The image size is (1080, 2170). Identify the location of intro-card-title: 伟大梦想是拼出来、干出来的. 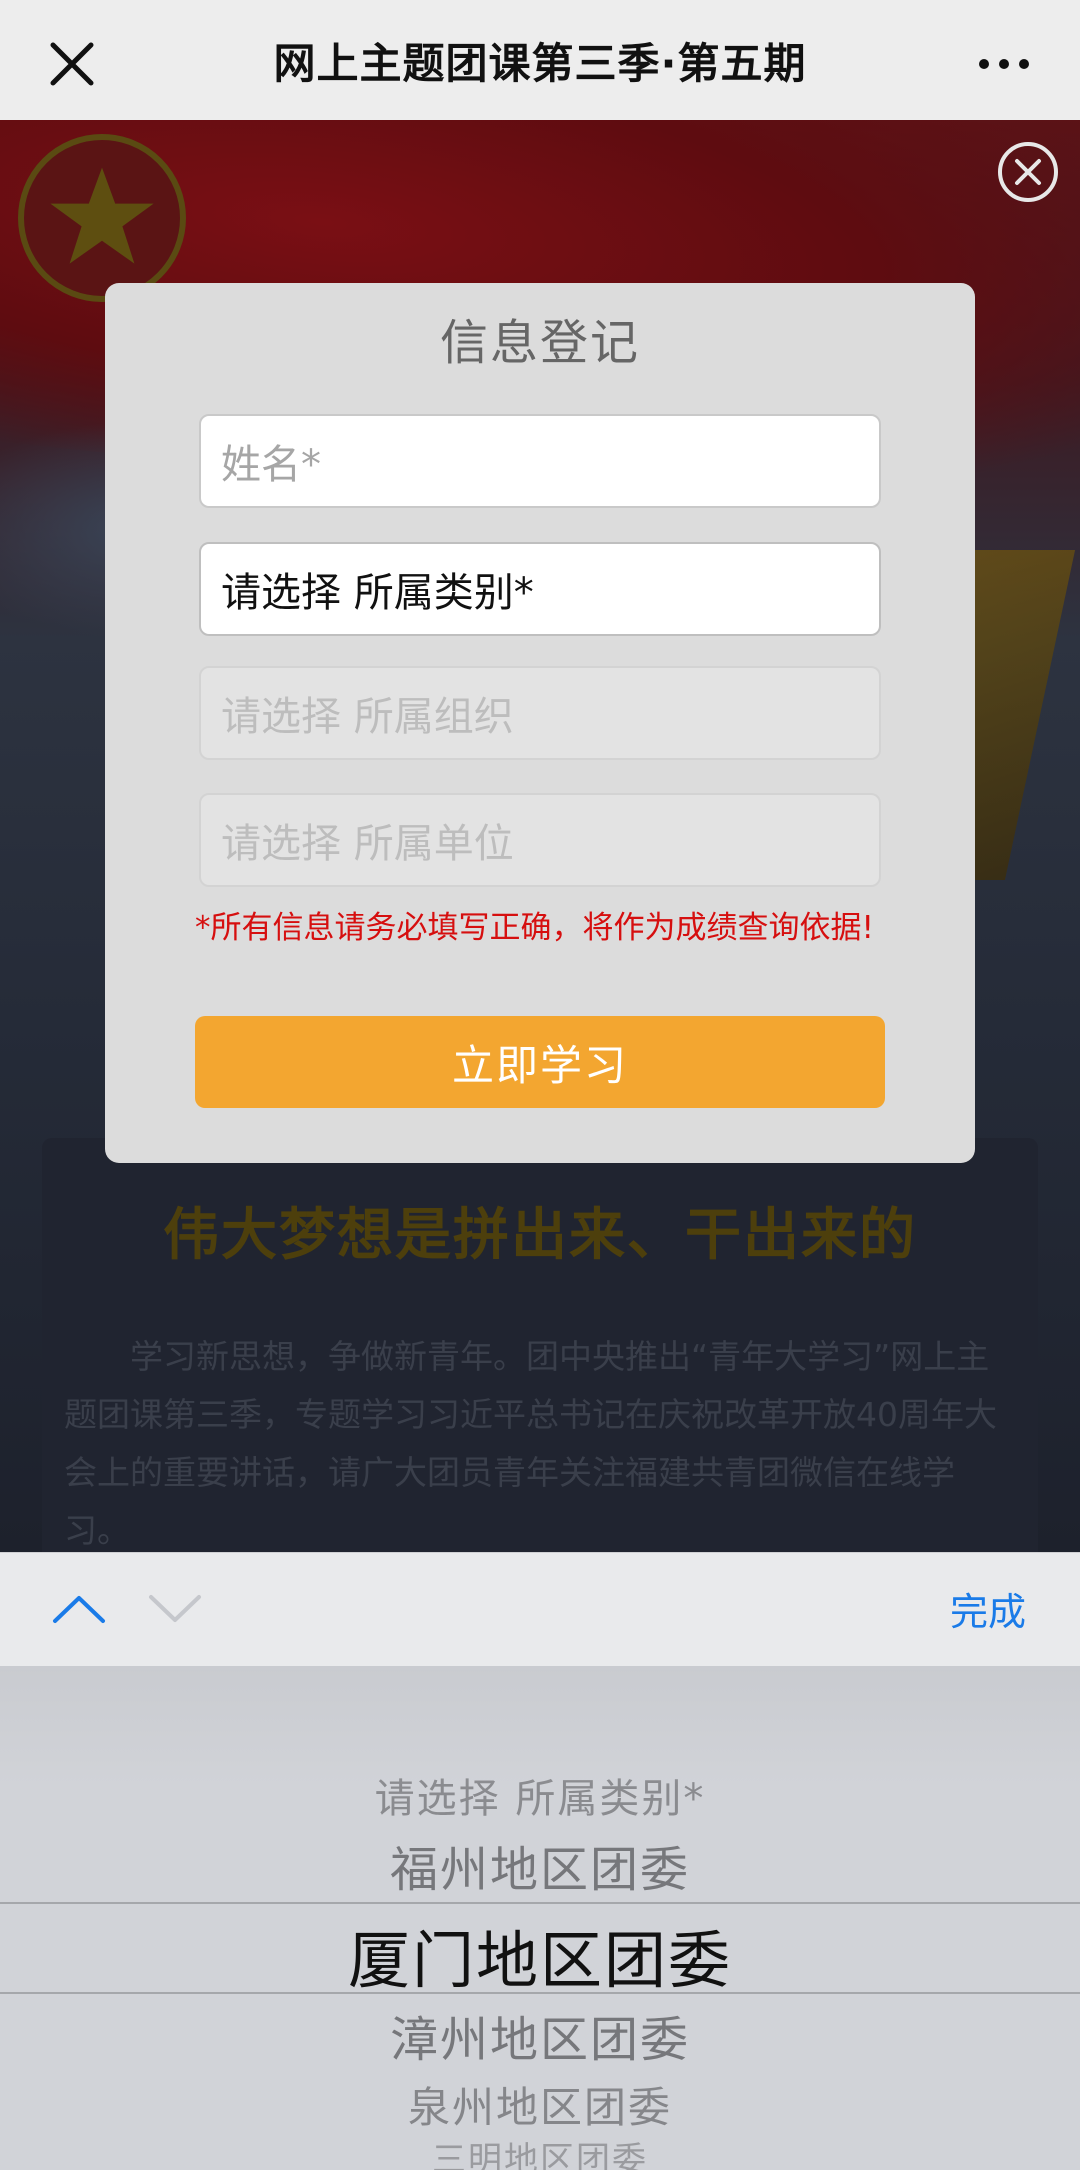
(540, 1235).